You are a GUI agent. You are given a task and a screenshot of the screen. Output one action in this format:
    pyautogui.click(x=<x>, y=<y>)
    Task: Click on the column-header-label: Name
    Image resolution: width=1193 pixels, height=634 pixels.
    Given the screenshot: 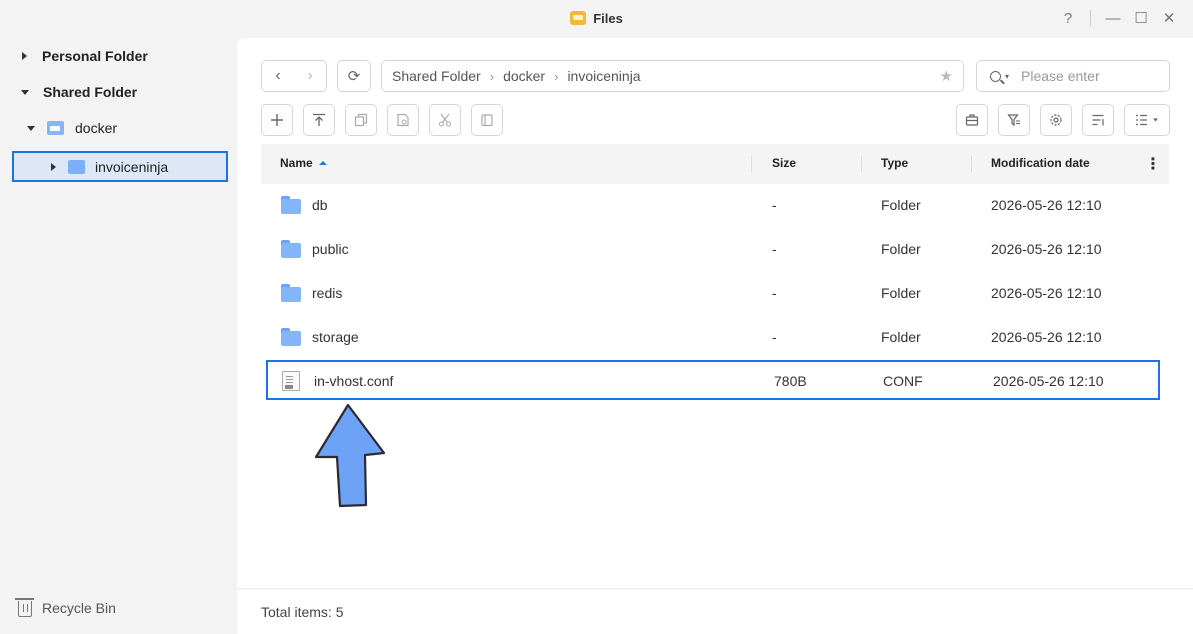 What is the action you would take?
    pyautogui.click(x=296, y=163)
    